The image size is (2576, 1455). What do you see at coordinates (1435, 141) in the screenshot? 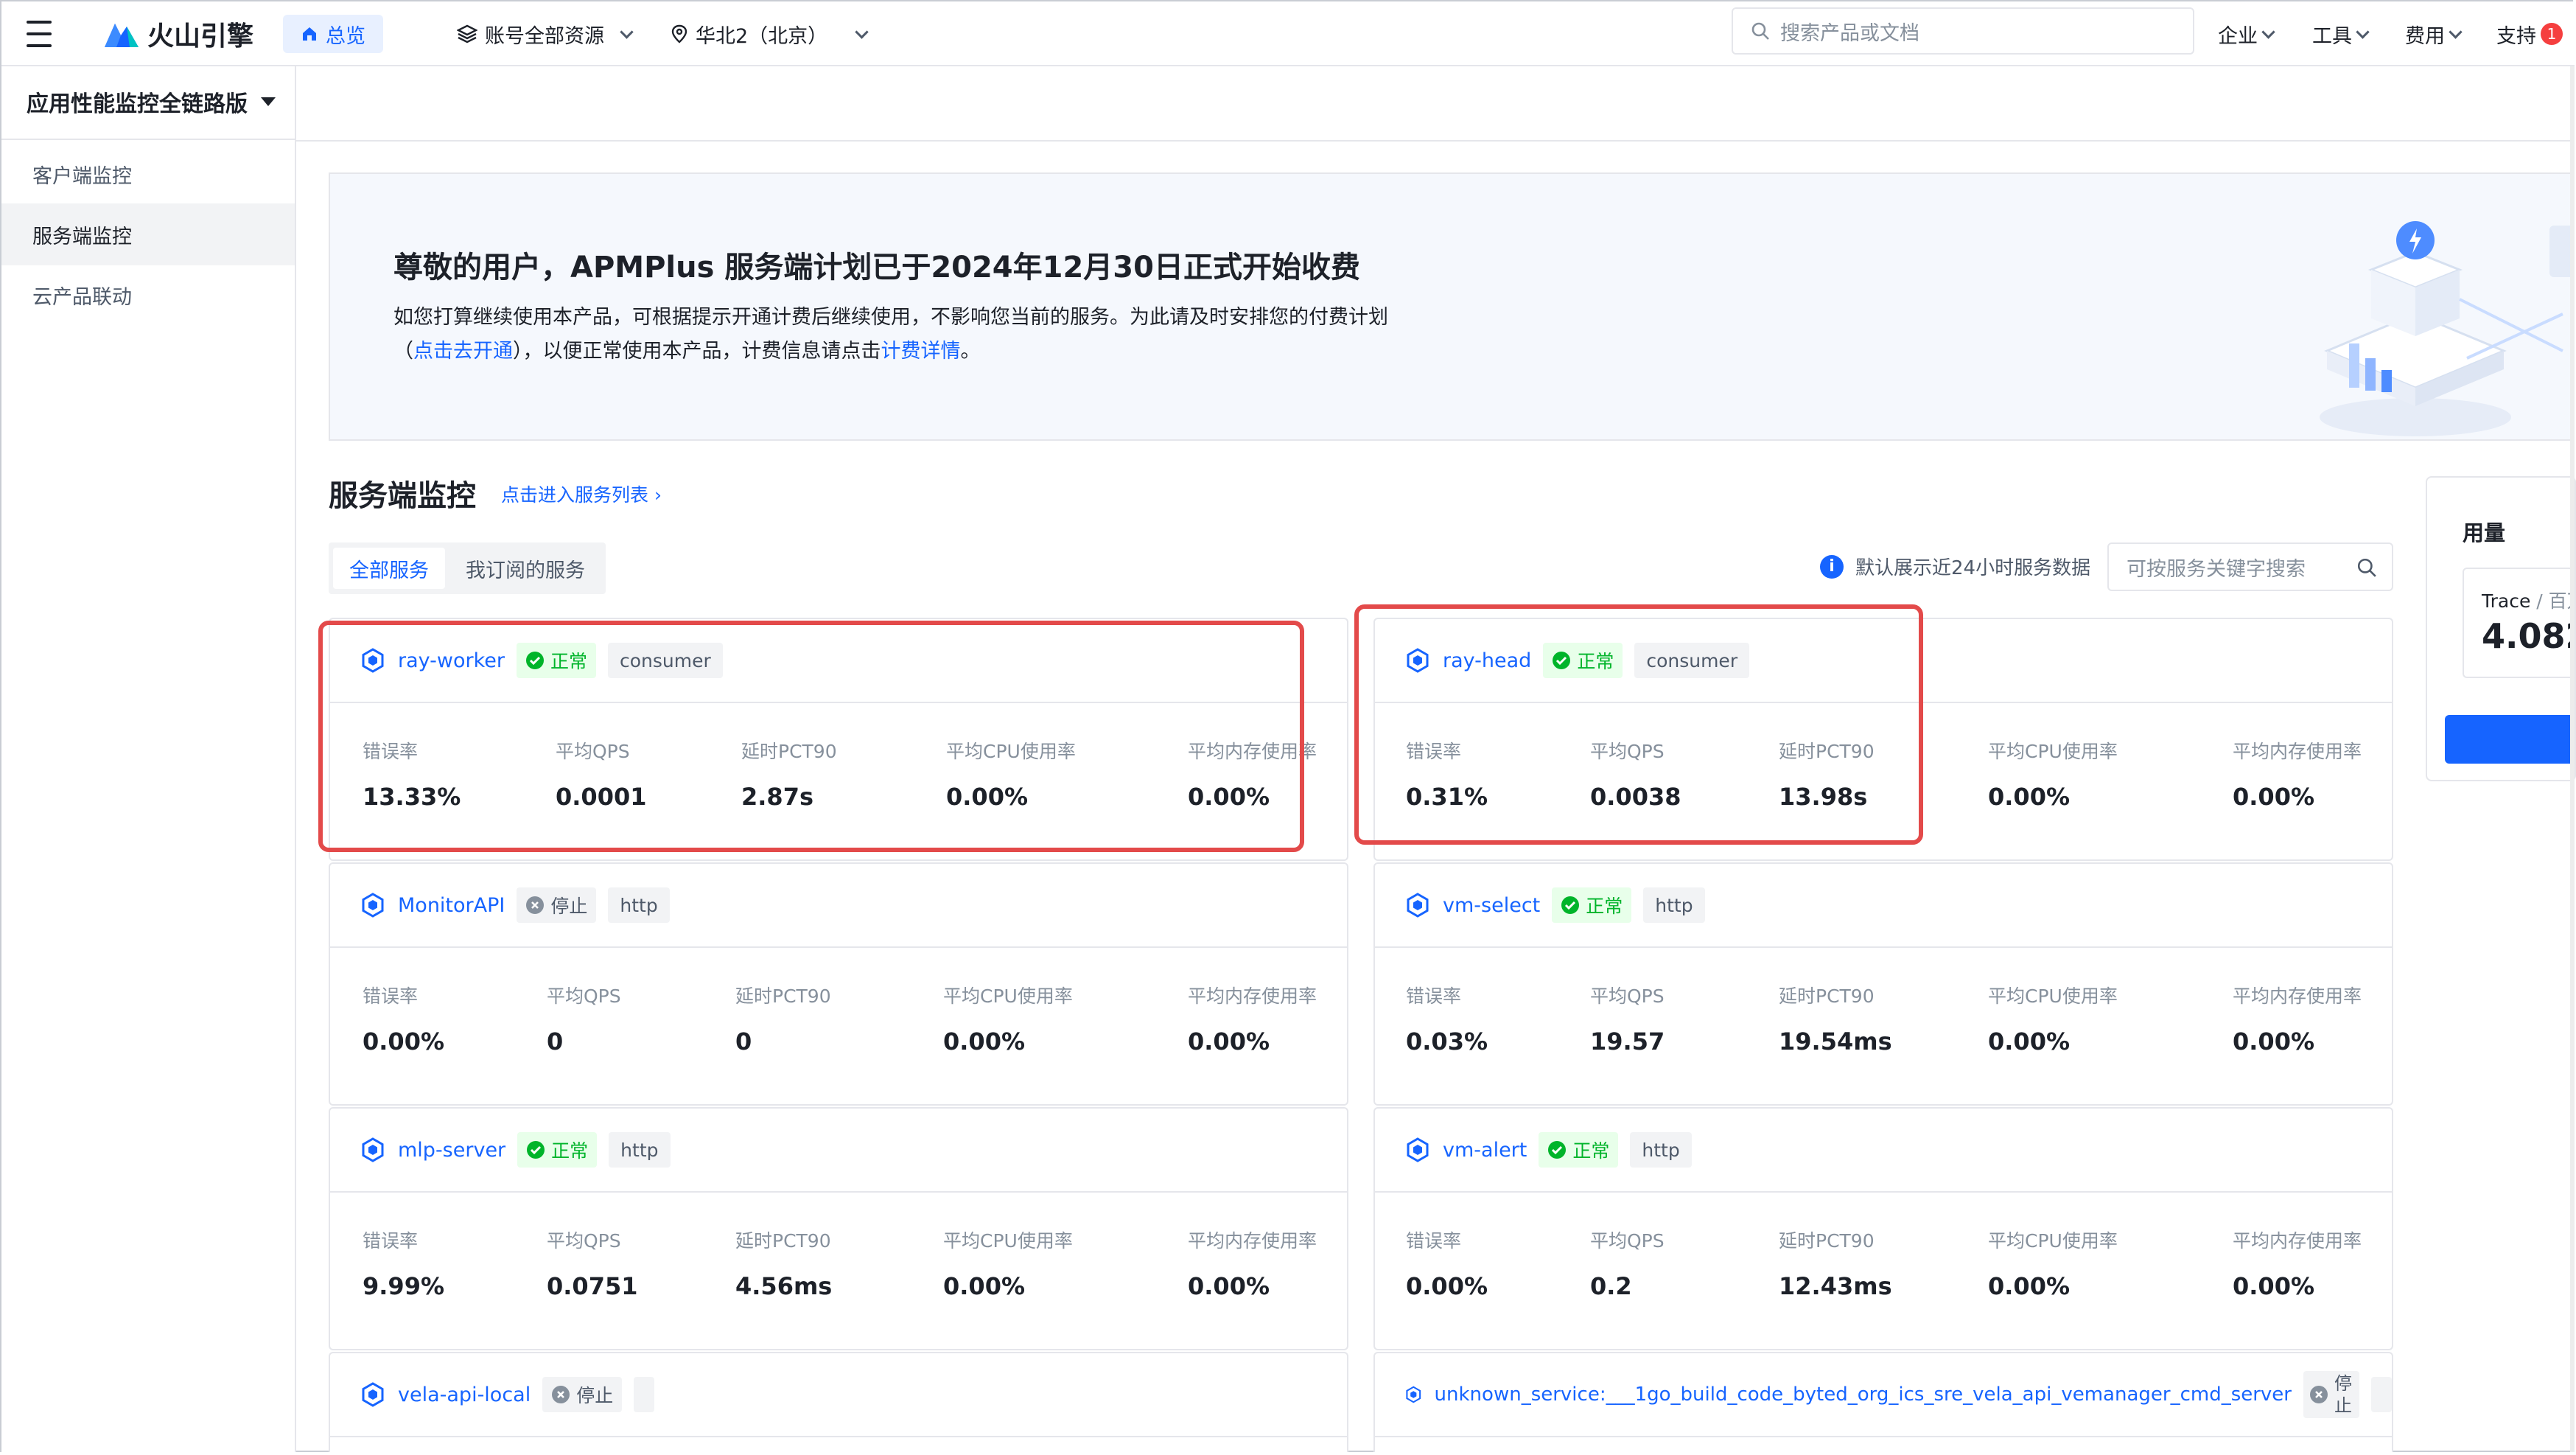
I see `content-header-divider` at bounding box center [1435, 141].